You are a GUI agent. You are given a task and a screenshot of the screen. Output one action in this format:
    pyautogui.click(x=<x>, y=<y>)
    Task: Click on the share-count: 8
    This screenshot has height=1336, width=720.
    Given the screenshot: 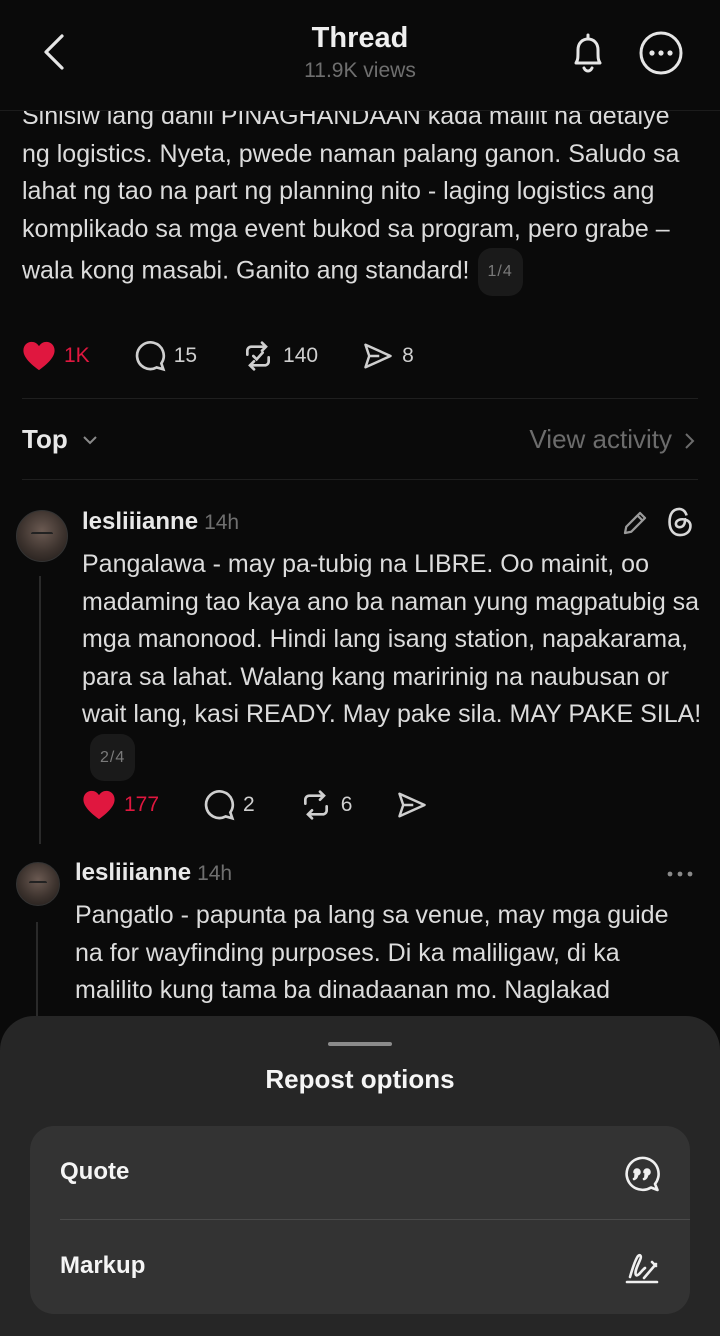 What is the action you would take?
    pyautogui.click(x=408, y=355)
    